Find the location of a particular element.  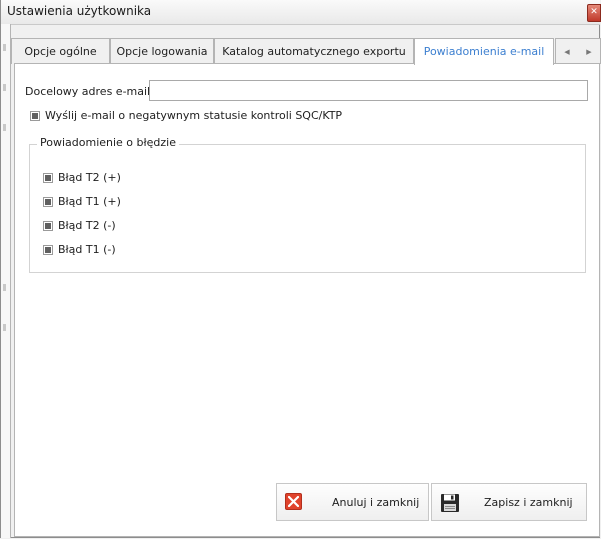

tab-email-notifications: Powiadomienia e-mail is located at coordinates (484, 51).